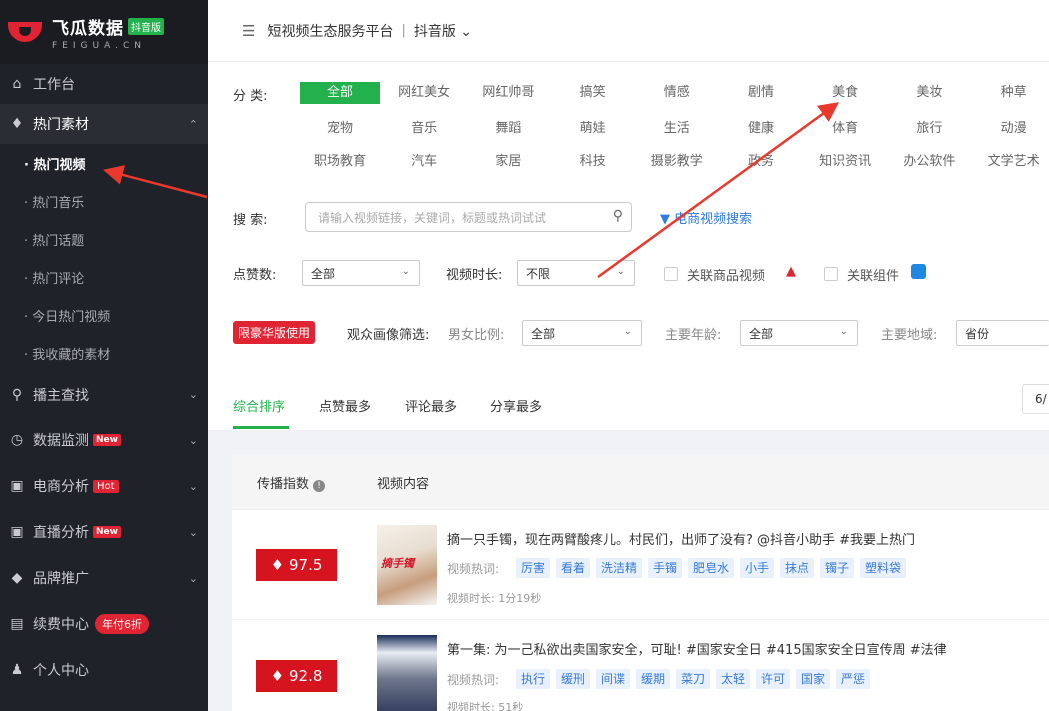 The width and height of the screenshot is (1049, 711). Describe the element at coordinates (340, 93) in the screenshot. I see `category-item: 全部` at that location.